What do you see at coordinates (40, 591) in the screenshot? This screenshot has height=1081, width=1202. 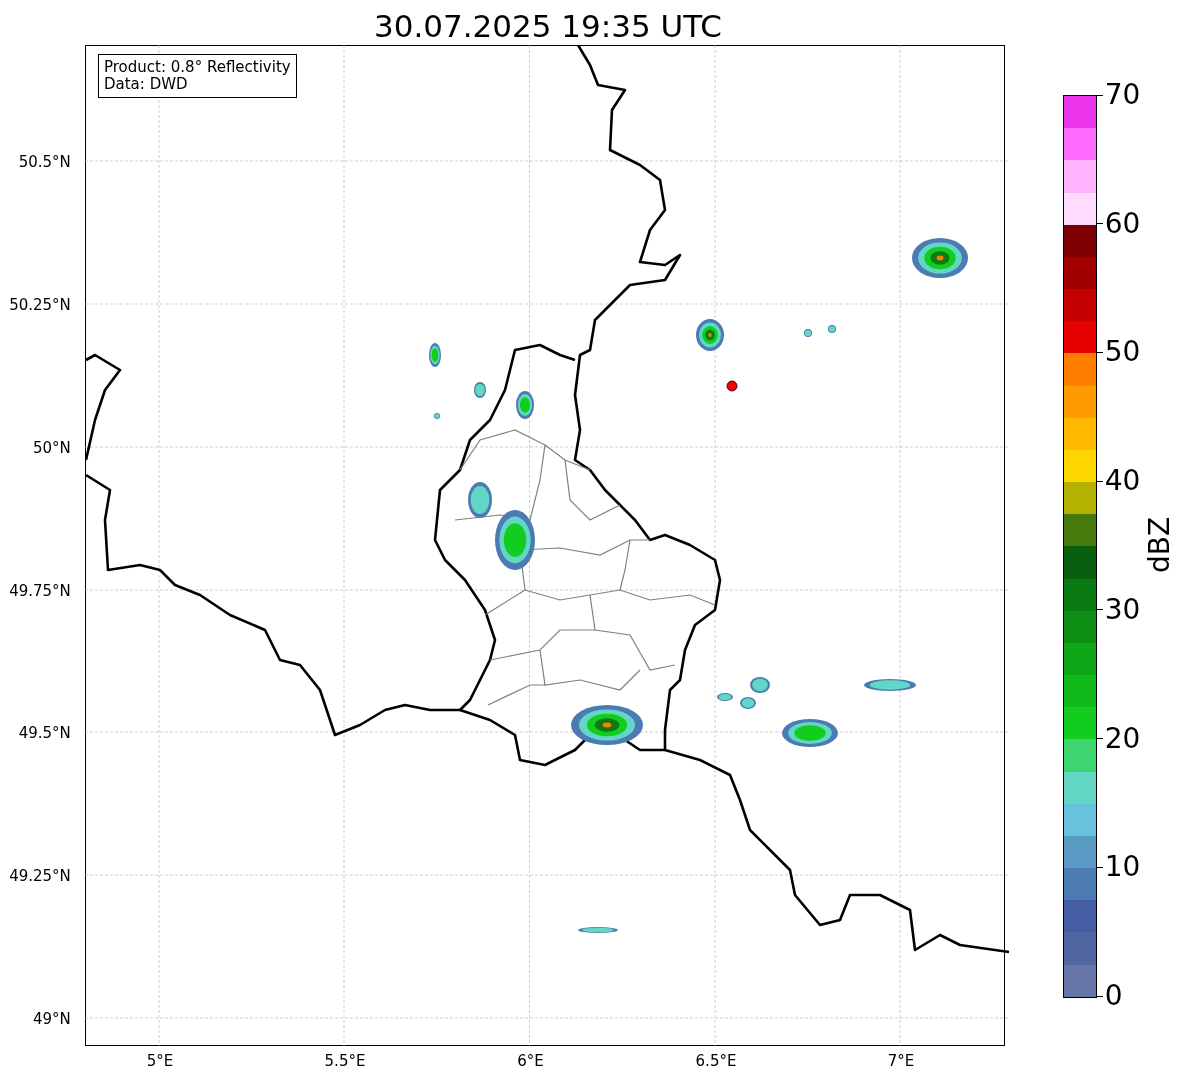 I see `y-tick-label: 49.75°N` at bounding box center [40, 591].